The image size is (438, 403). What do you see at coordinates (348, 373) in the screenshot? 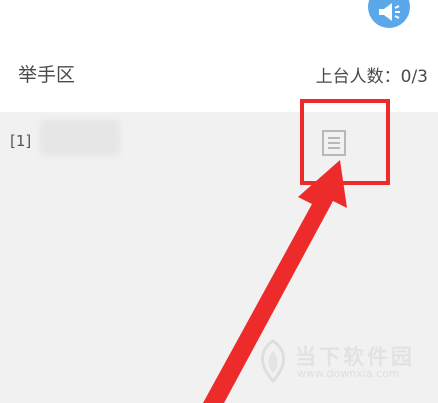
I see `watermark-url: www.downxia.com` at bounding box center [348, 373].